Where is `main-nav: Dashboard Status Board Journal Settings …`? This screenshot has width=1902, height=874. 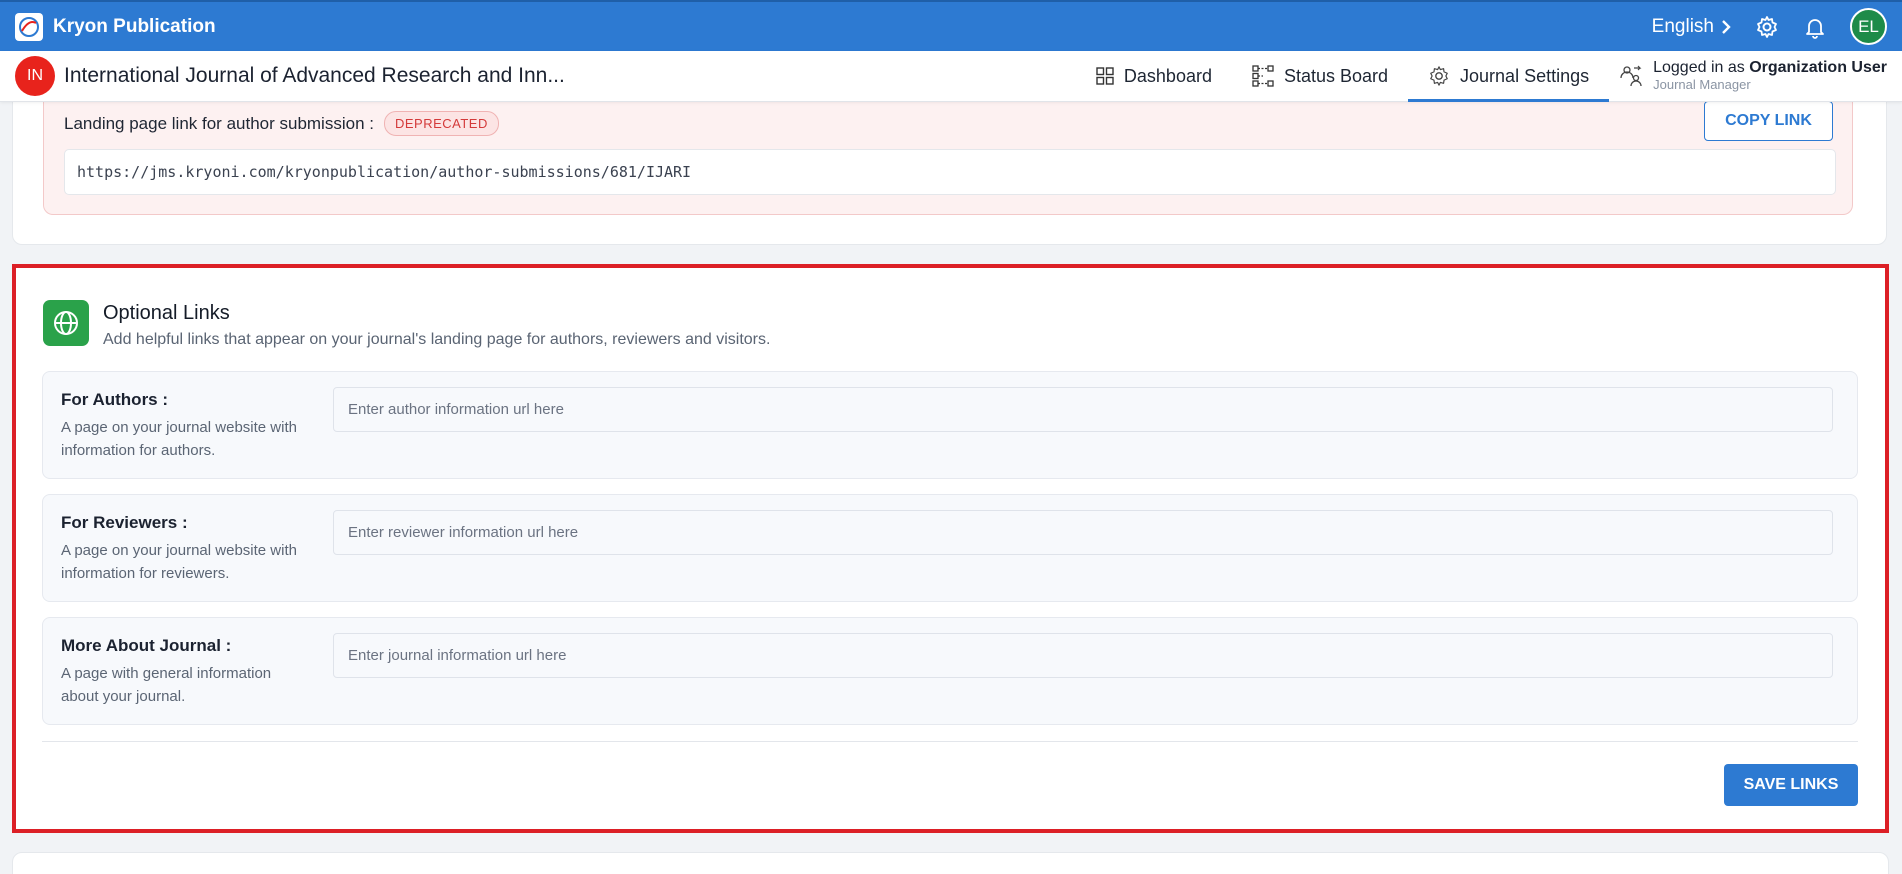
main-nav: Dashboard Status Board Journal Settings … is located at coordinates (1481, 76).